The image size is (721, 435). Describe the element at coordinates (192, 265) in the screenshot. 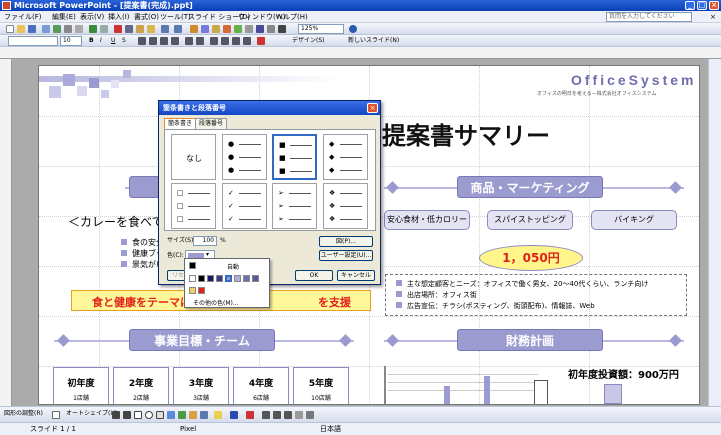

I see `swatch-automatic` at that location.